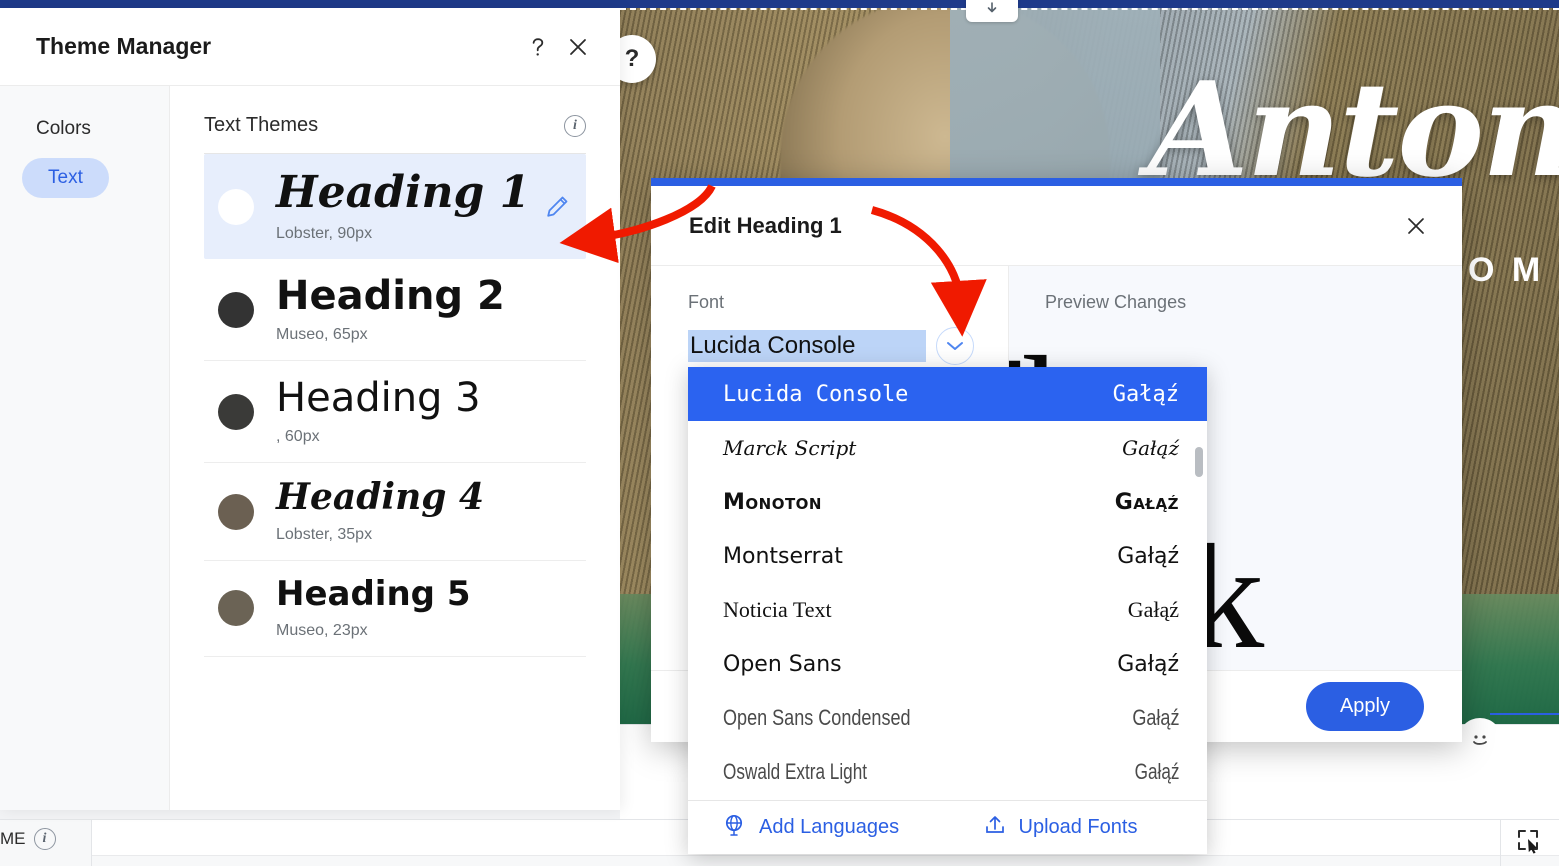  Describe the element at coordinates (777, 609) in the screenshot. I see `font-option-name: Noticia Text` at that location.